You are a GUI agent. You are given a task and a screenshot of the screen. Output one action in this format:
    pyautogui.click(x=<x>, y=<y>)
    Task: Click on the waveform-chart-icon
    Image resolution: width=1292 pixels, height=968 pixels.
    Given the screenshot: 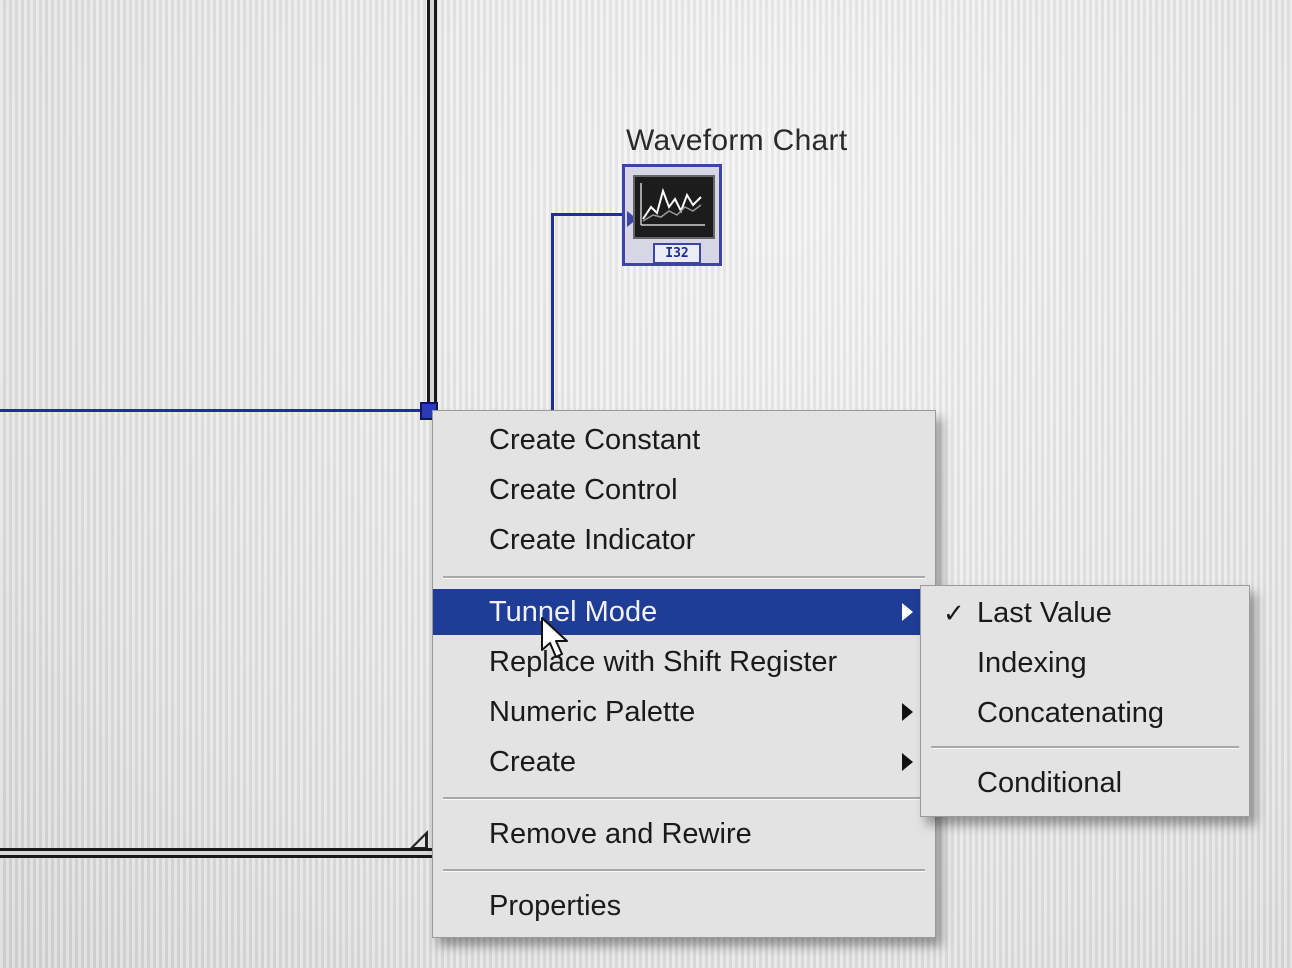 What is the action you would take?
    pyautogui.click(x=674, y=207)
    